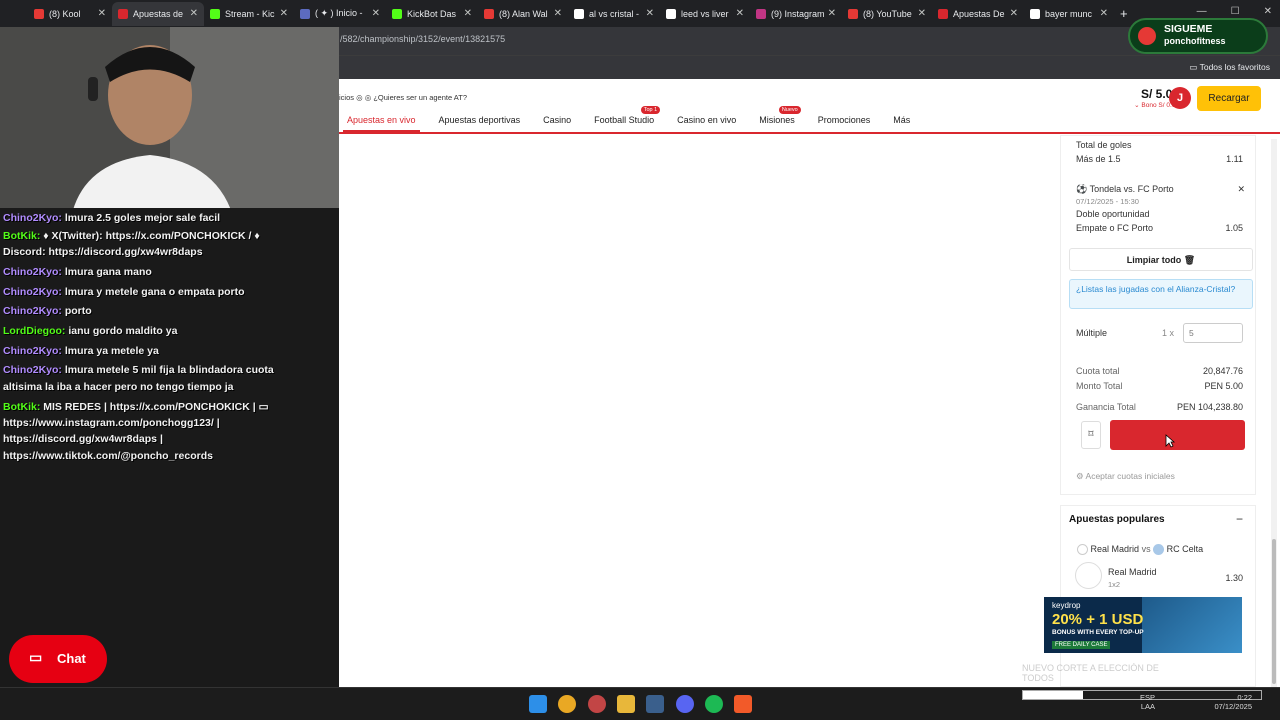  I want to click on nav-item: Promociones, so click(844, 123).